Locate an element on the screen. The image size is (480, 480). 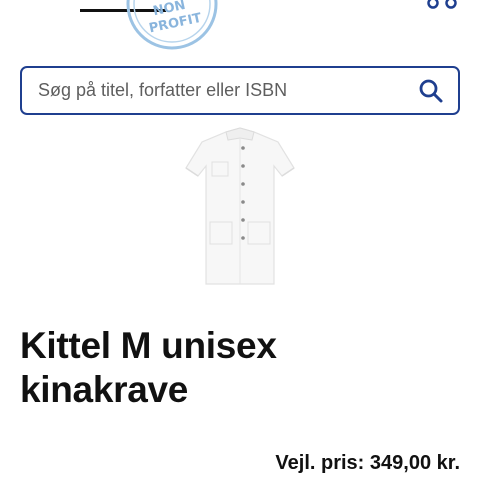
menu-dots-icon is located at coordinates (442, 6).